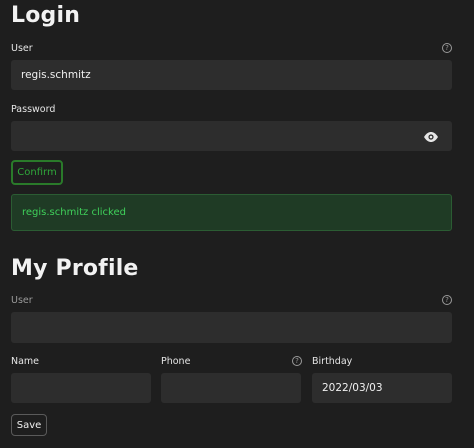 The width and height of the screenshot is (474, 448). What do you see at coordinates (74, 212) in the screenshot?
I see `success-message-text: regis.schmitz clicked` at bounding box center [74, 212].